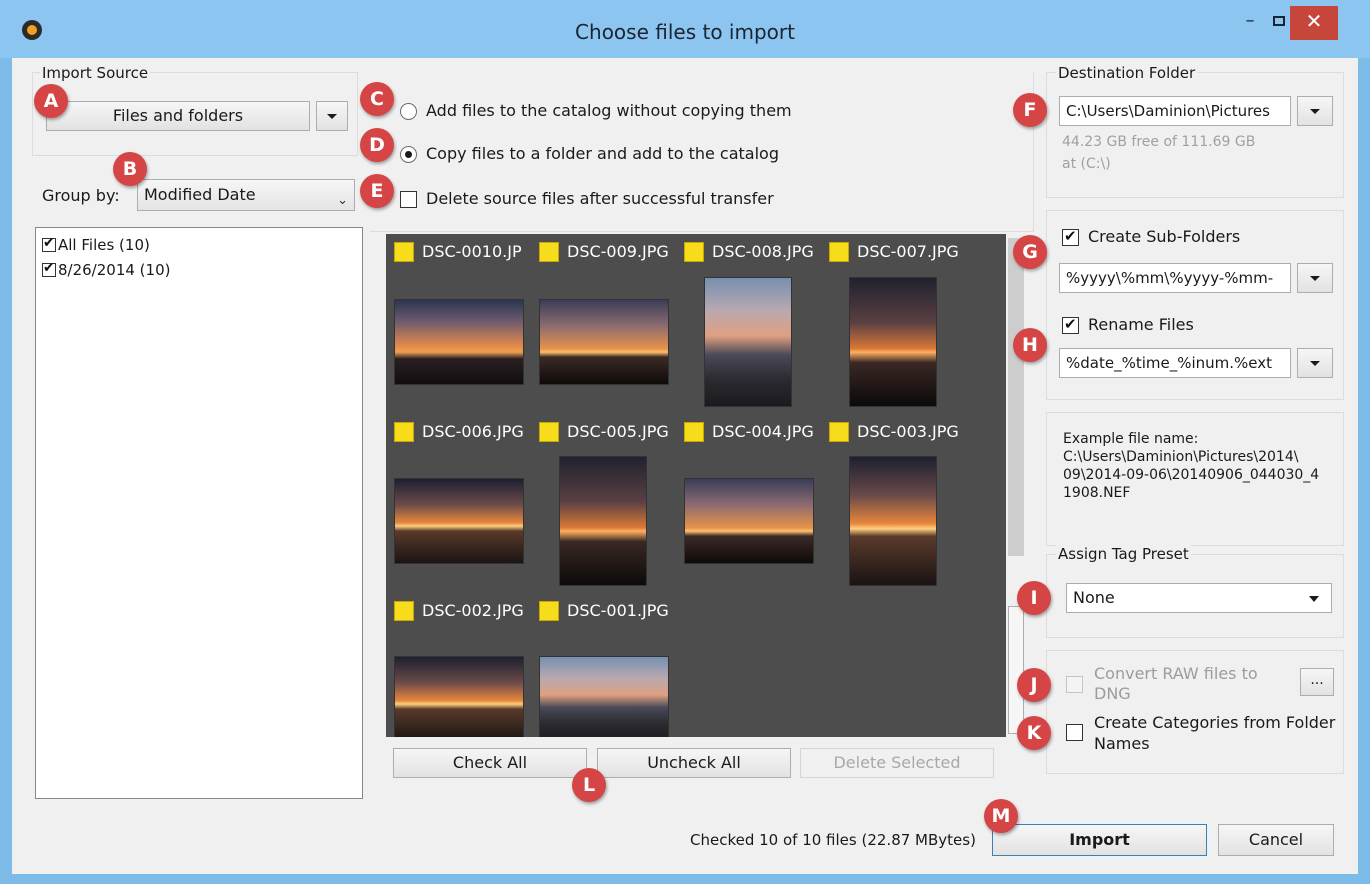  I want to click on status-text: Checked 10 of 10 files (22.87 MBytes), so click(833, 840).